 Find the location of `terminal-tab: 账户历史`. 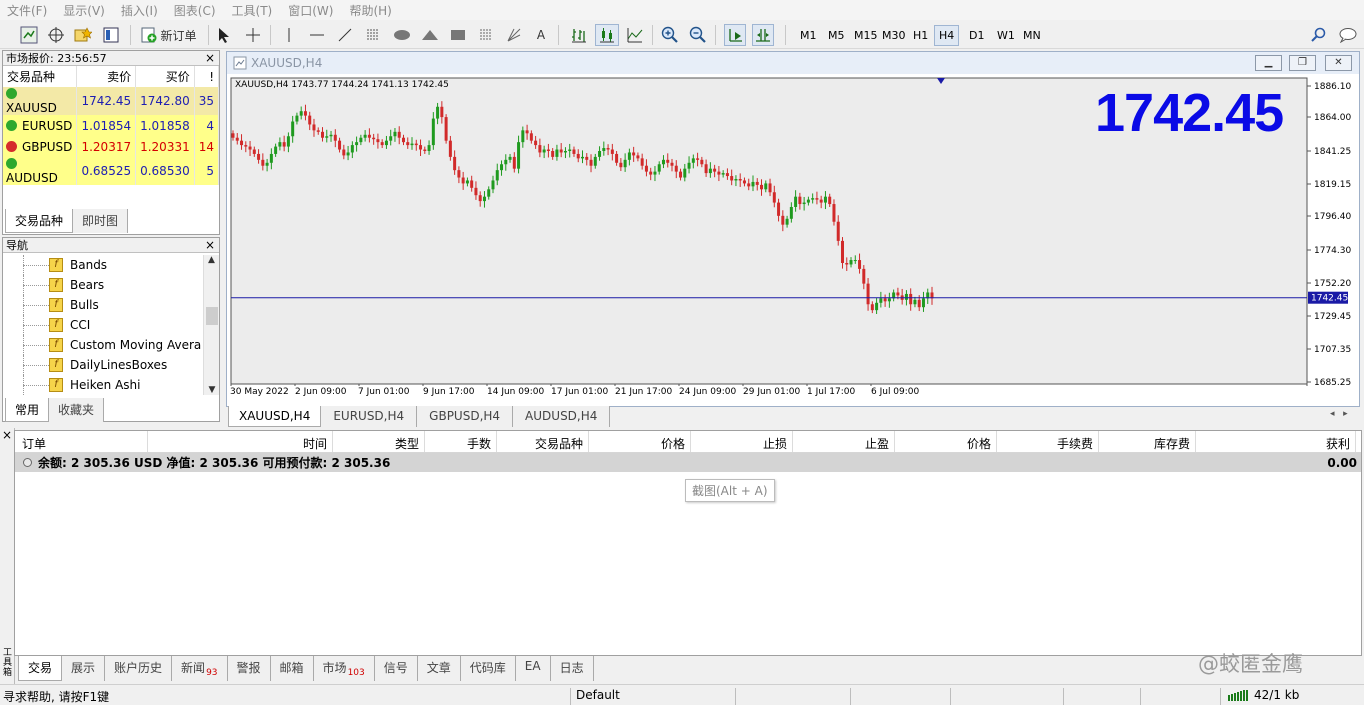

terminal-tab: 账户历史 is located at coordinates (139, 669).